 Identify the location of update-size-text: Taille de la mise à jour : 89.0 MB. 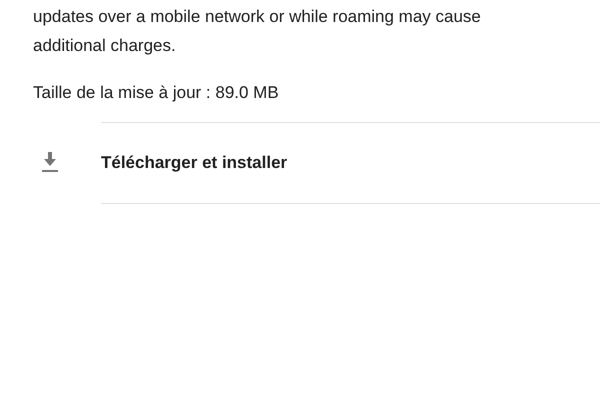
(156, 93).